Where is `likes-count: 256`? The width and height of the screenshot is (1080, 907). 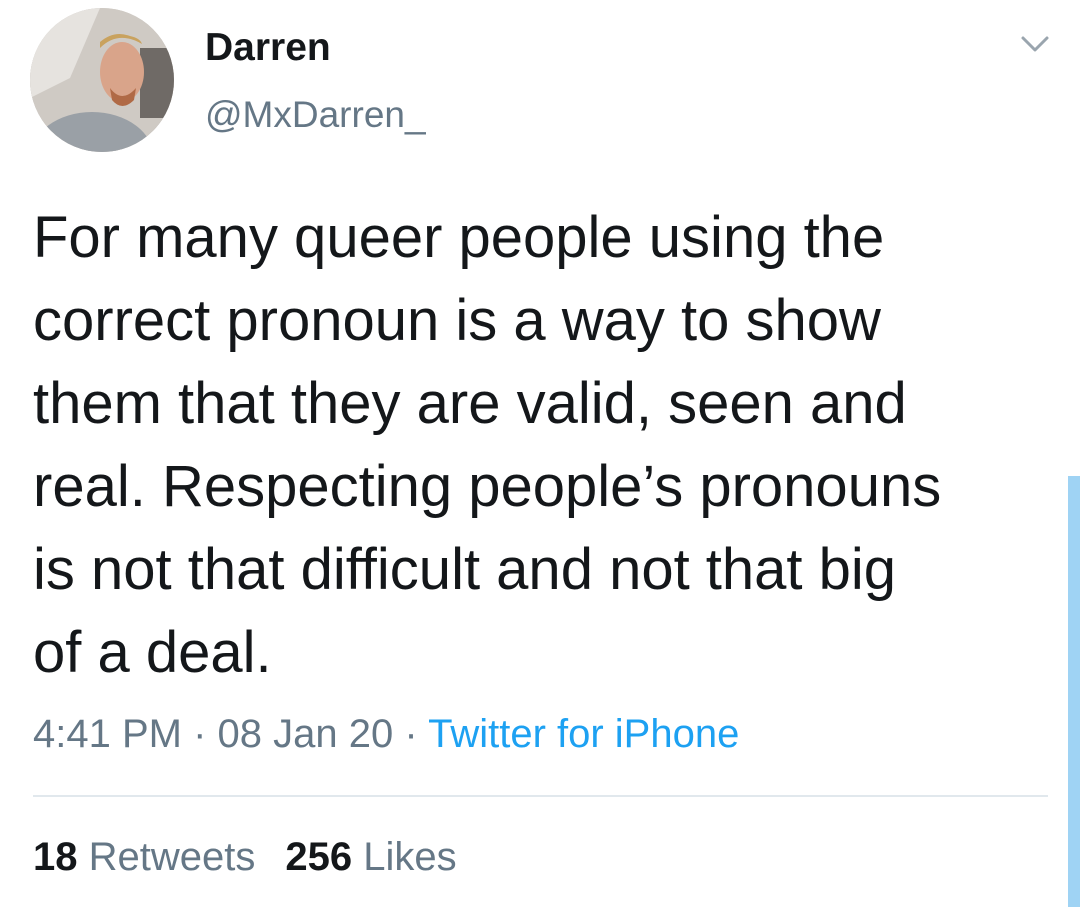 likes-count: 256 is located at coordinates (319, 857).